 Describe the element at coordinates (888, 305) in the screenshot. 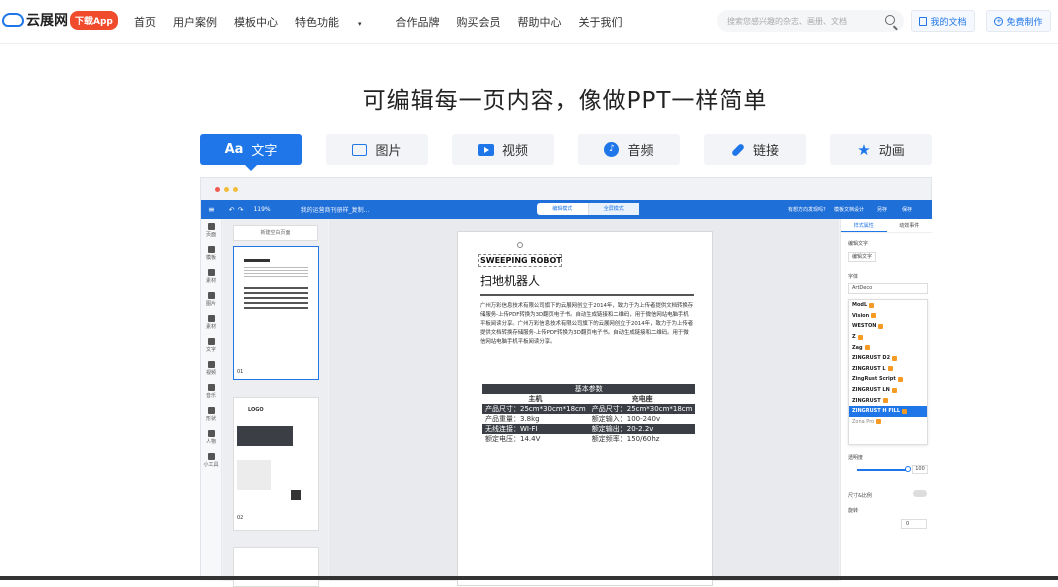

I see `font-option: ModL` at that location.